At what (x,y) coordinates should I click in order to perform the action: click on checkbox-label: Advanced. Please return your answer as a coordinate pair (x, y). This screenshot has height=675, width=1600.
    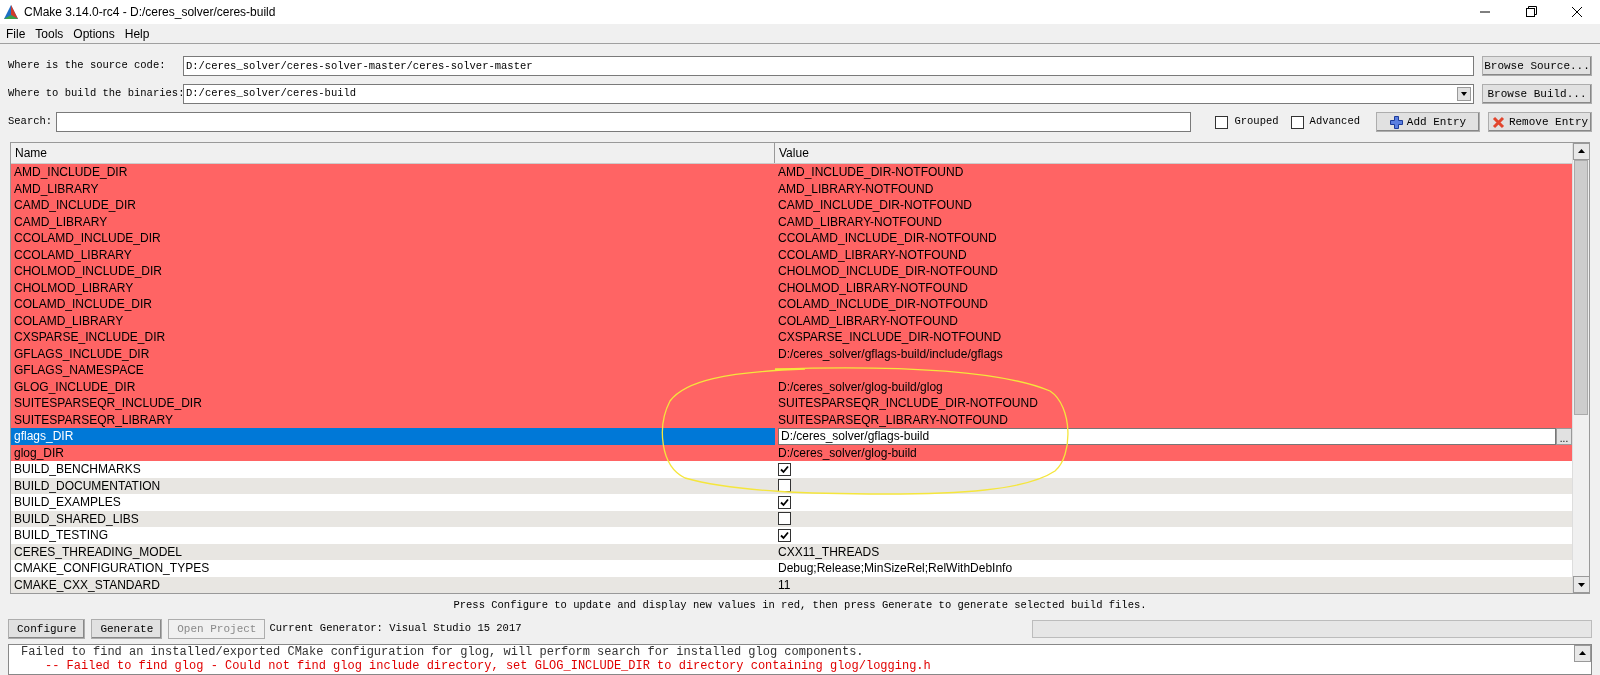
    Looking at the image, I should click on (1334, 122).